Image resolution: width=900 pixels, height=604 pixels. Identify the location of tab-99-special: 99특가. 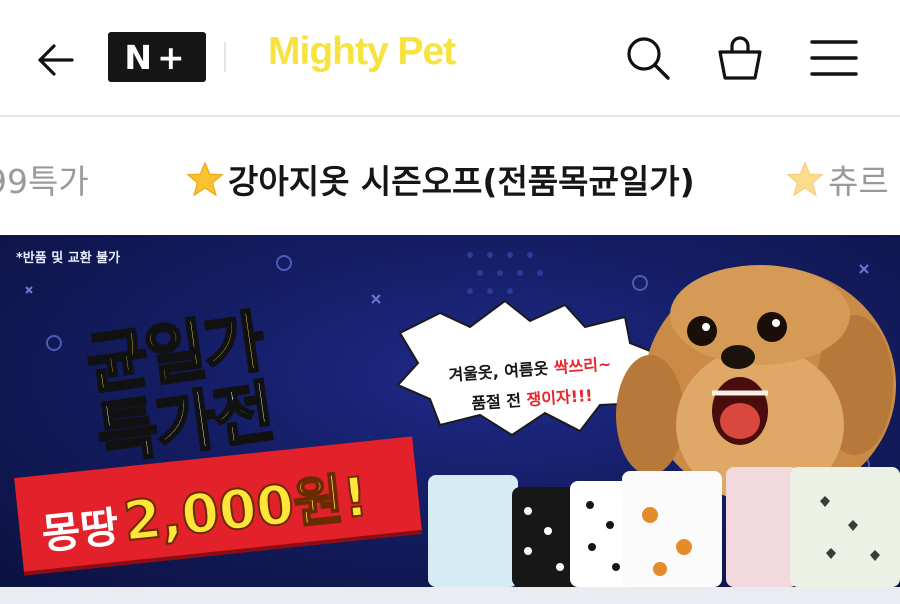
(44, 179).